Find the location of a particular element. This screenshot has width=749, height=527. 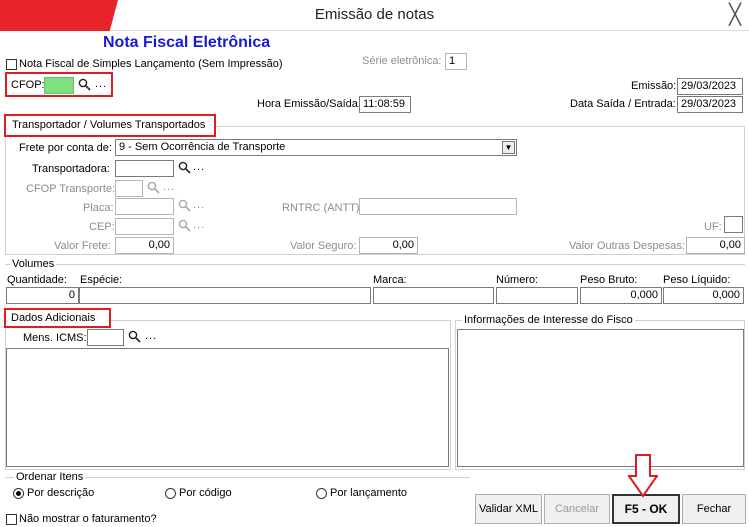

radio-por-codigo is located at coordinates (170, 493).